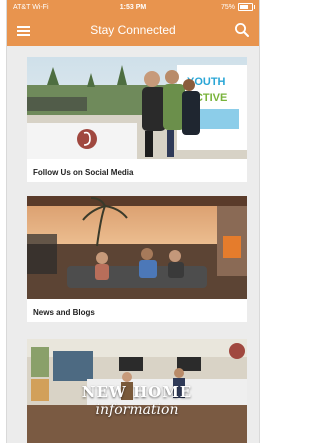 The height and width of the screenshot is (443, 320). I want to click on search-button, so click(242, 30).